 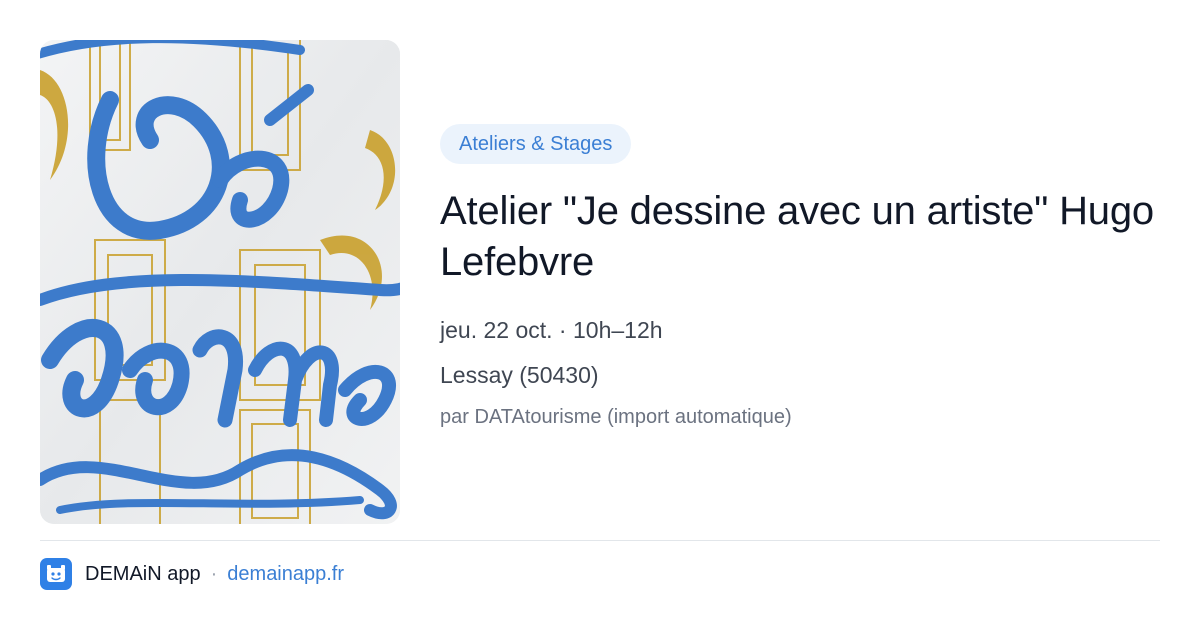 I want to click on event-location: Lessay (50430), so click(x=519, y=375).